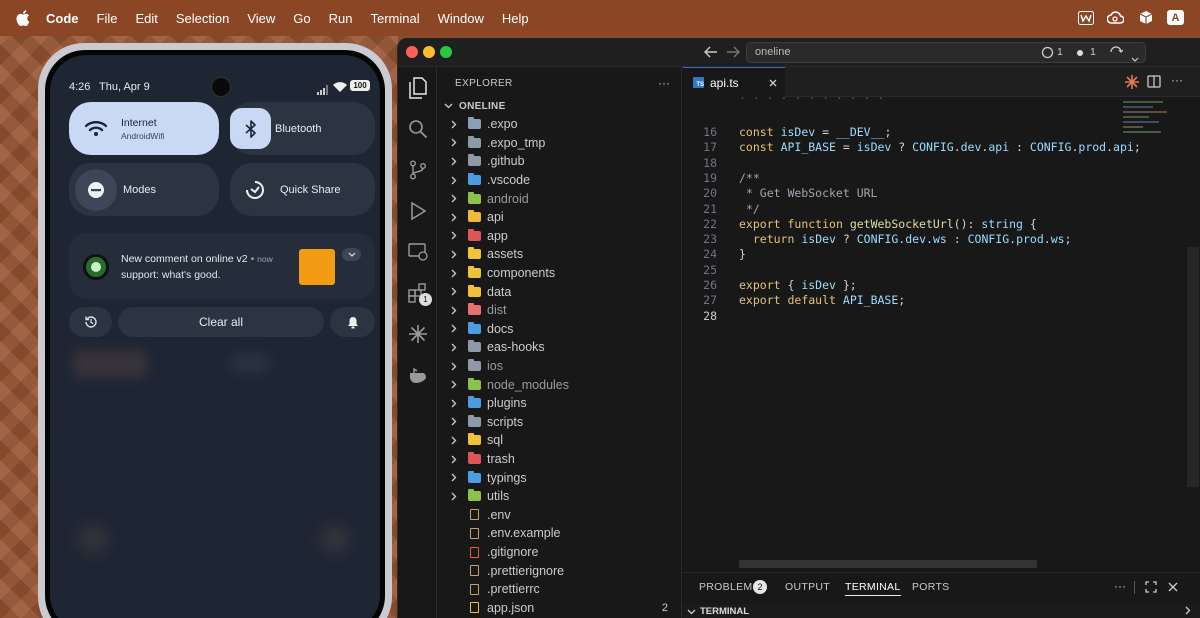 Image resolution: width=1200 pixels, height=618 pixels. Describe the element at coordinates (1116, 55) in the screenshot. I see `source-control-status-icon` at that location.